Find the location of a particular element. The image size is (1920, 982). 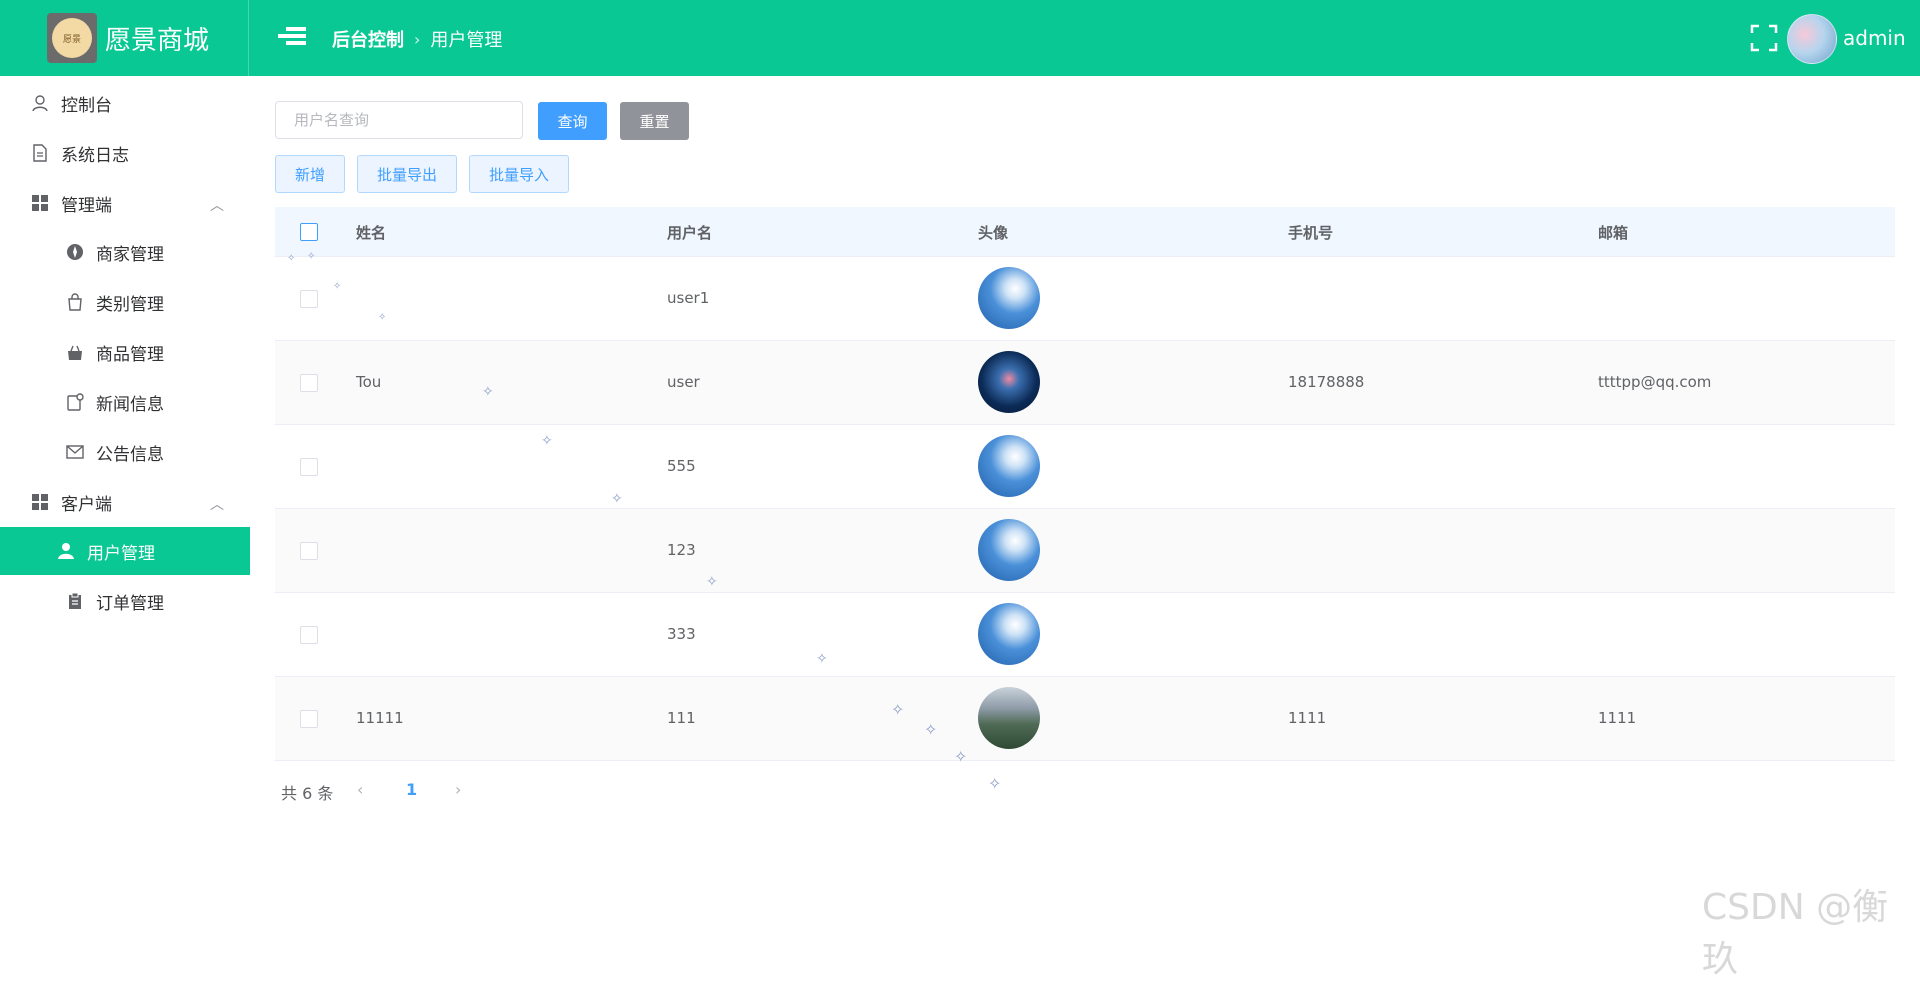

cell-email: 1111 is located at coordinates (1617, 718).